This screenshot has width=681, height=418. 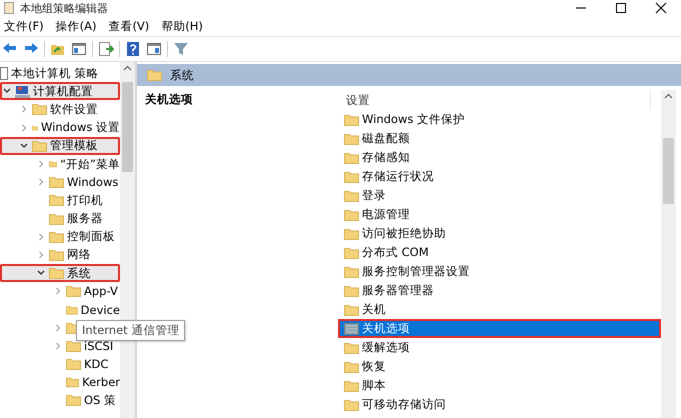 I want to click on tree-item: Kerber, so click(x=101, y=382).